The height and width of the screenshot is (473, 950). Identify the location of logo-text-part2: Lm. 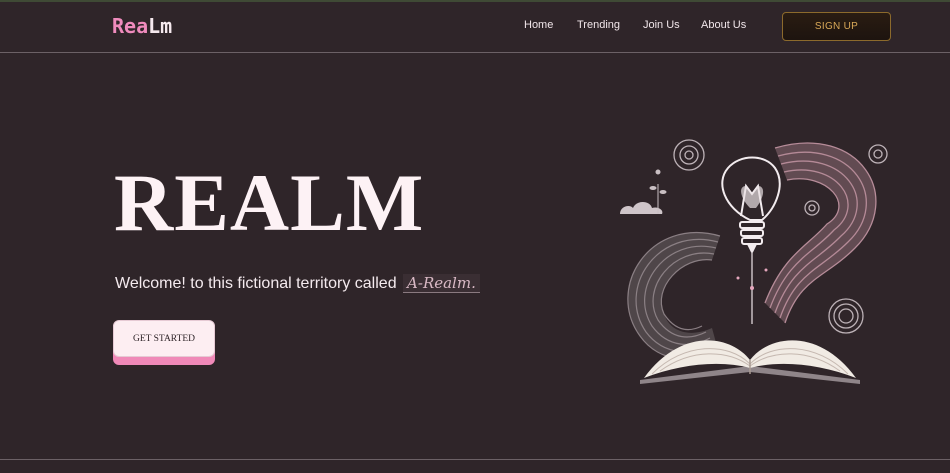
(160, 26).